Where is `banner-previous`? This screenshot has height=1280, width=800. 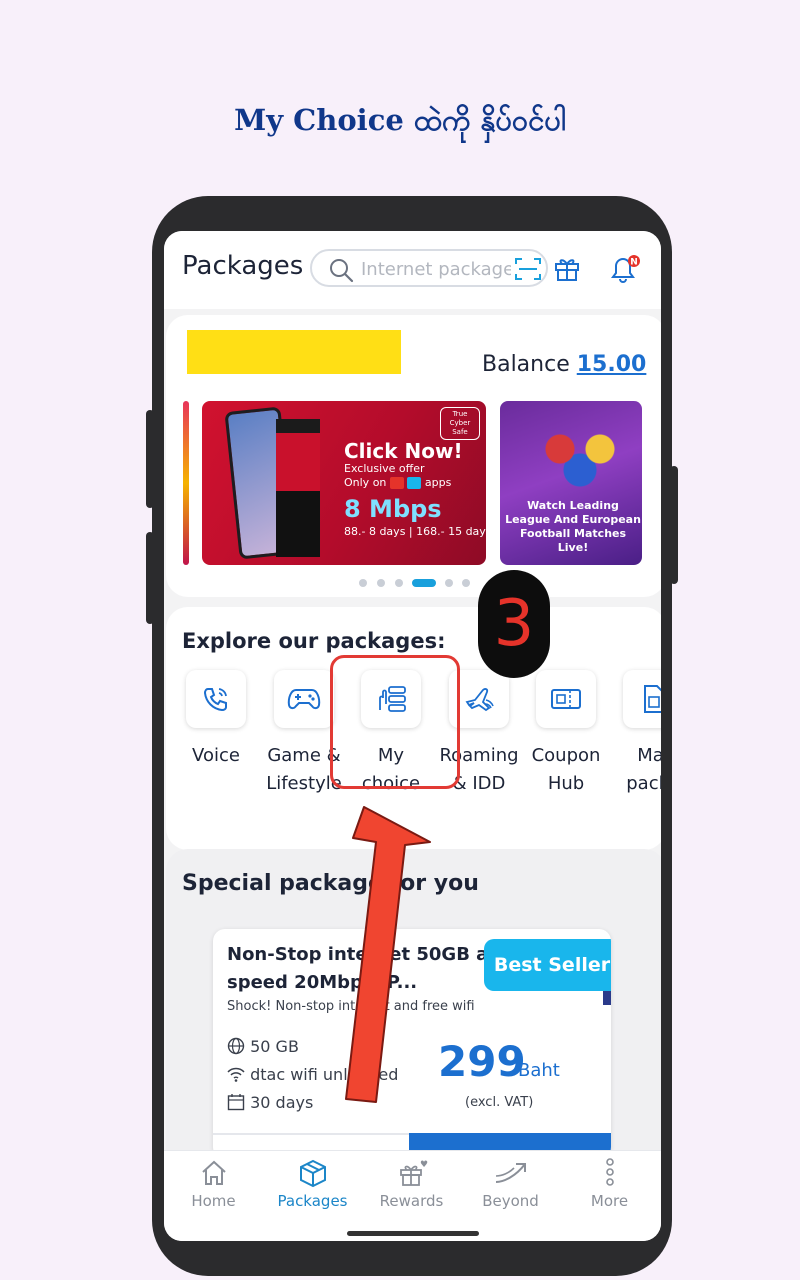 banner-previous is located at coordinates (186, 483).